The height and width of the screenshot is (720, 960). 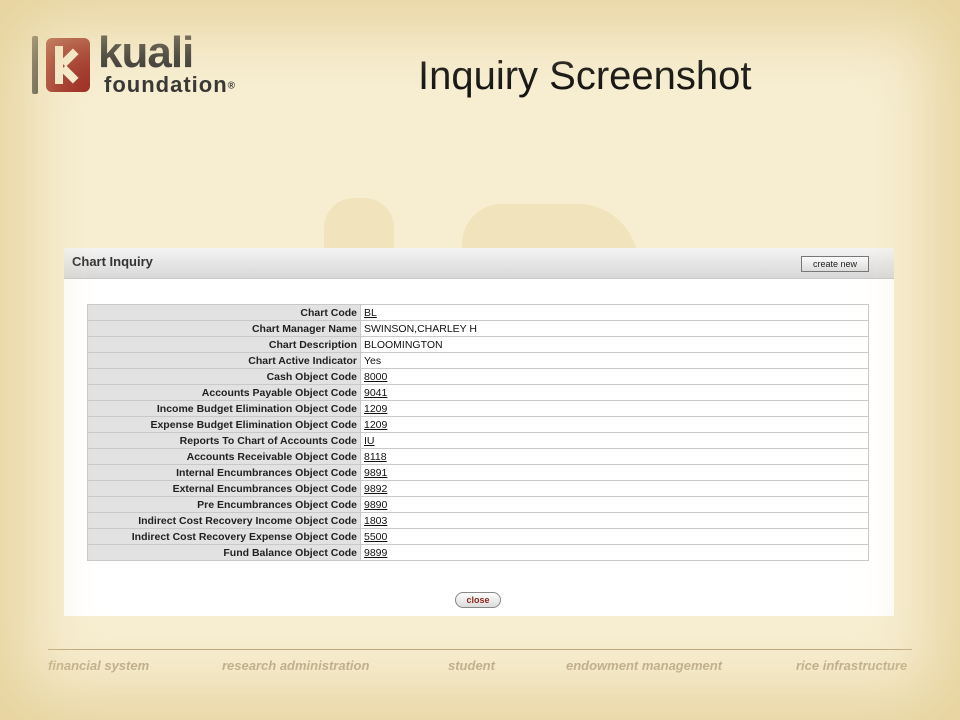 I want to click on k-icon, so click(x=68, y=65).